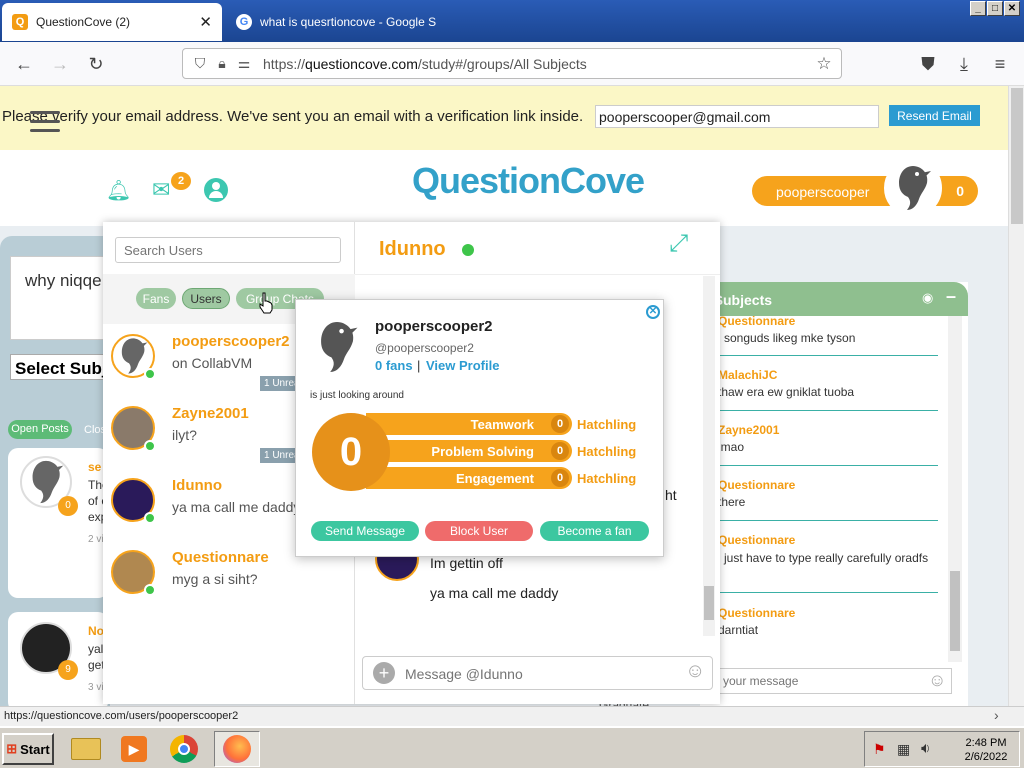 The width and height of the screenshot is (1024, 768). Describe the element at coordinates (95, 467) in the screenshot. I see `post-user: se` at that location.